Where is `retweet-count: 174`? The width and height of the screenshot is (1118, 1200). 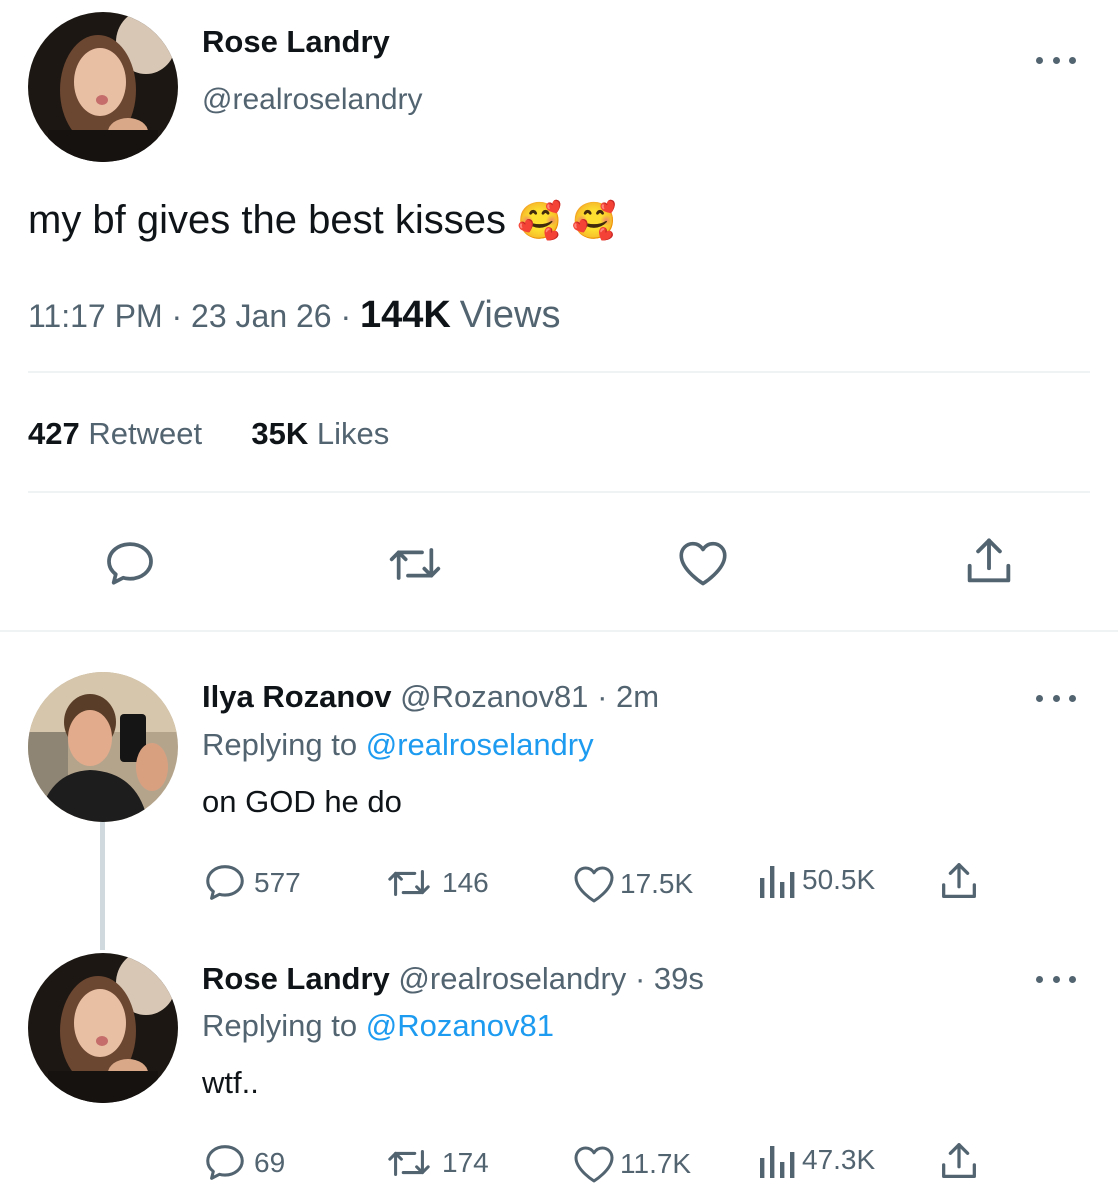 retweet-count: 174 is located at coordinates (435, 1163).